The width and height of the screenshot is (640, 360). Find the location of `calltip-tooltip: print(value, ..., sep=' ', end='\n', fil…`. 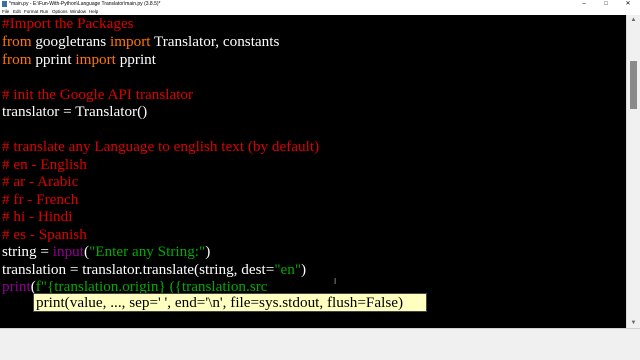

calltip-tooltip: print(value, ..., sep=' ', end='\n', fil… is located at coordinates (230, 302).